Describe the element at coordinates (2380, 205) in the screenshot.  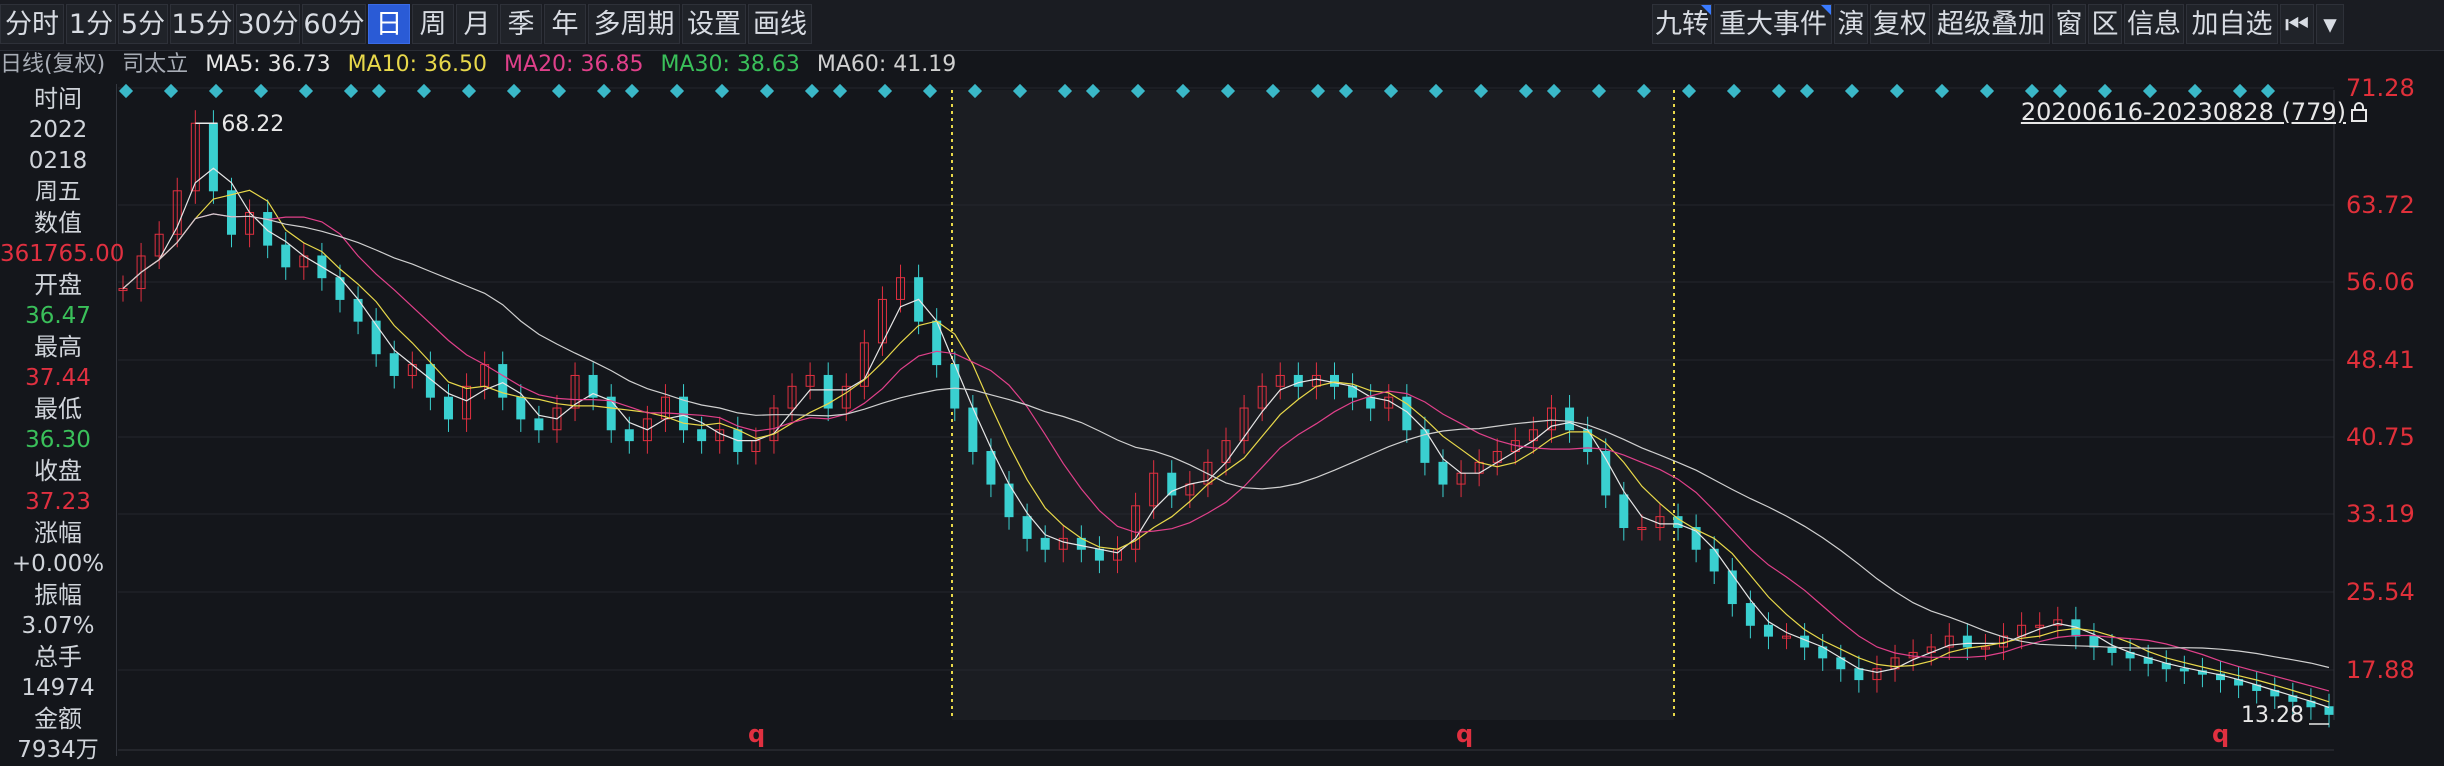
I see `y-tick-label: 63.72` at that location.